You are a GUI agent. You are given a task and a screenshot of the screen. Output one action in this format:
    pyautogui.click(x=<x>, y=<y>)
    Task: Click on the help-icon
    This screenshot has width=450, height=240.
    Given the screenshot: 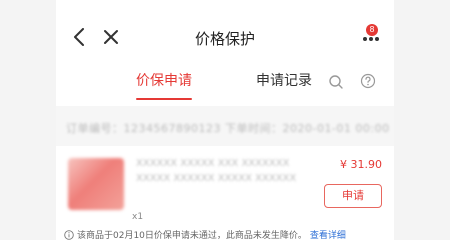 What is the action you would take?
    pyautogui.click(x=368, y=81)
    